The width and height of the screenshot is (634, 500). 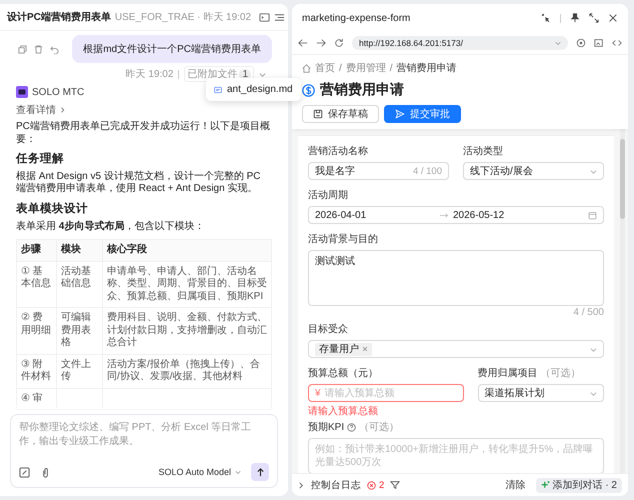 What do you see at coordinates (617, 43) in the screenshot?
I see `code-icon` at bounding box center [617, 43].